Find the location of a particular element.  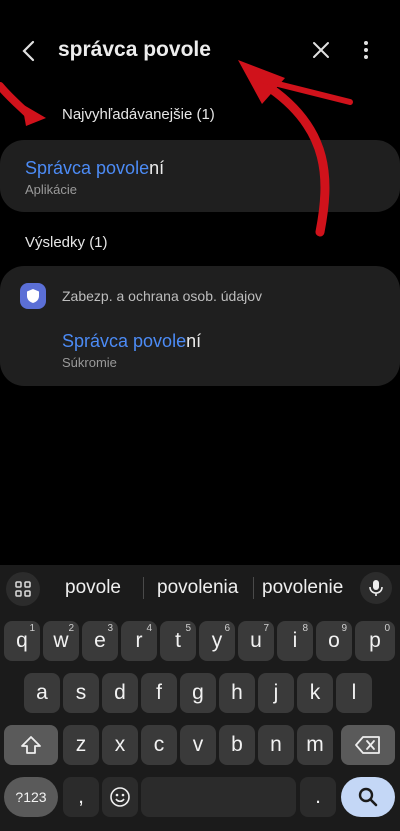

key-a: a is located at coordinates (42, 693).